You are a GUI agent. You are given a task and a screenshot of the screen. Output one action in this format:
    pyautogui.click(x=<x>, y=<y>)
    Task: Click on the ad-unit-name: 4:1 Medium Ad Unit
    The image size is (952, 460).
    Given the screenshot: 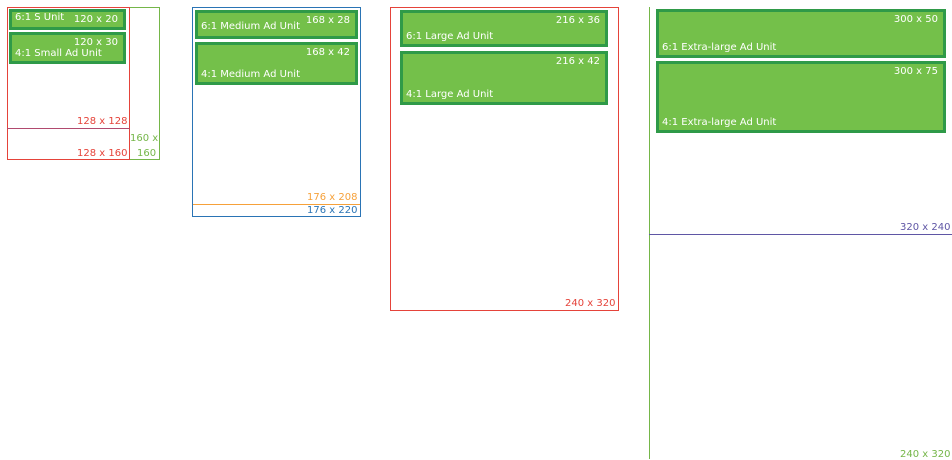 What is the action you would take?
    pyautogui.click(x=250, y=74)
    